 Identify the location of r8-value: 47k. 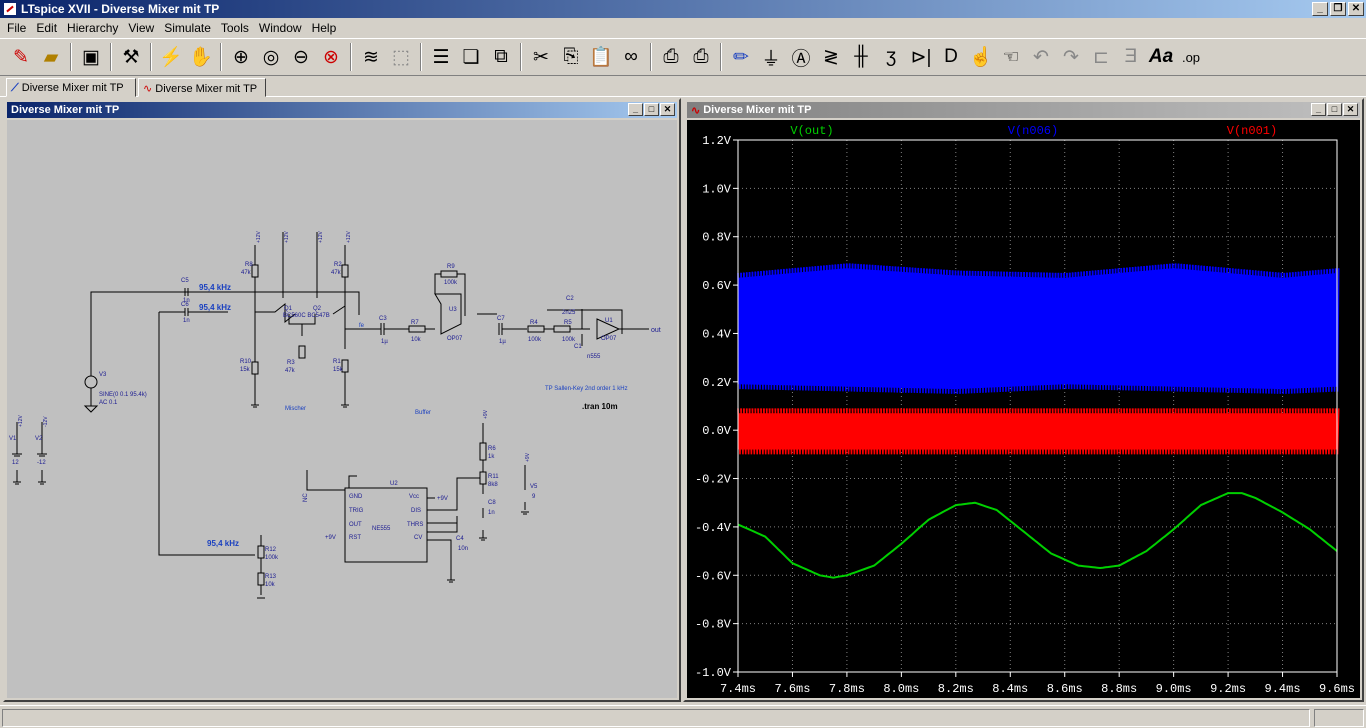
(246, 273).